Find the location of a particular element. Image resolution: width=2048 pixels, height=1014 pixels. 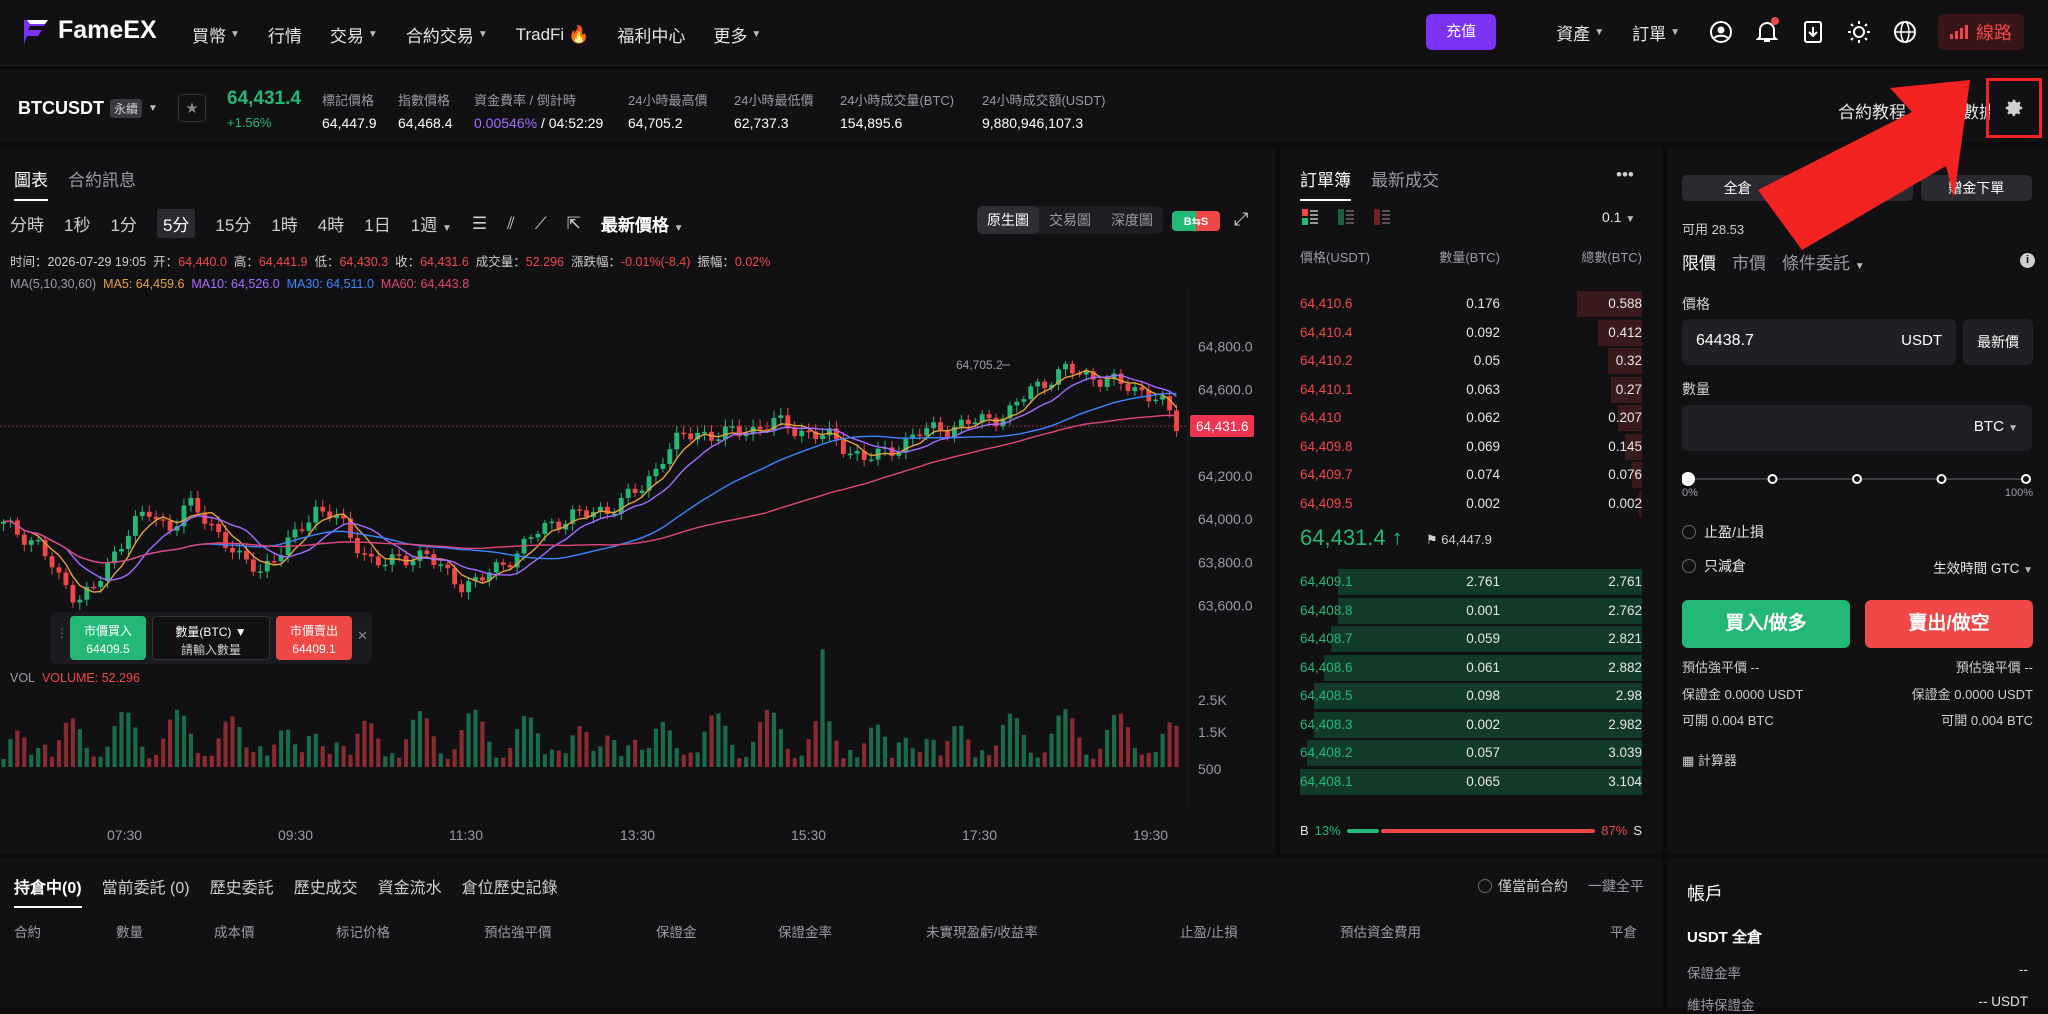

ask-row: 64,410.4 0.092 0.412 is located at coordinates (1471, 332).